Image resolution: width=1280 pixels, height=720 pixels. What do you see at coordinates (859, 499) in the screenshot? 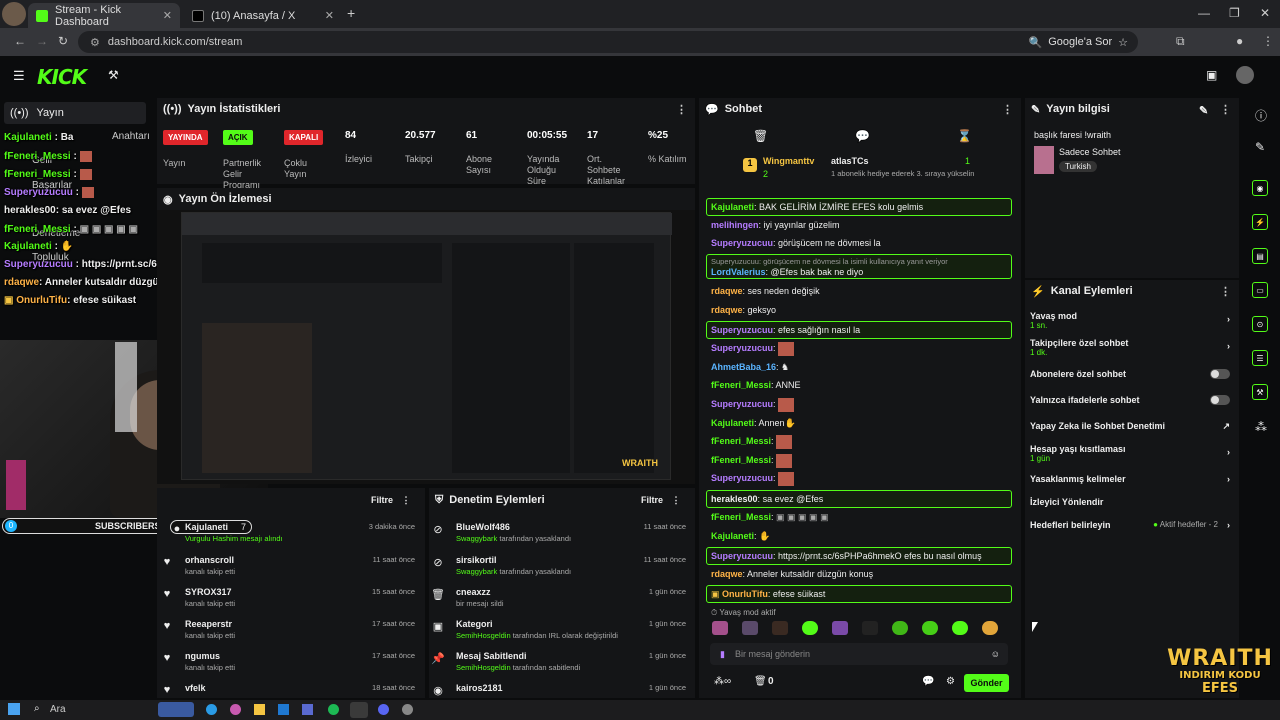
I see `chat-message: herakles00: sa evez @Efes` at bounding box center [859, 499].